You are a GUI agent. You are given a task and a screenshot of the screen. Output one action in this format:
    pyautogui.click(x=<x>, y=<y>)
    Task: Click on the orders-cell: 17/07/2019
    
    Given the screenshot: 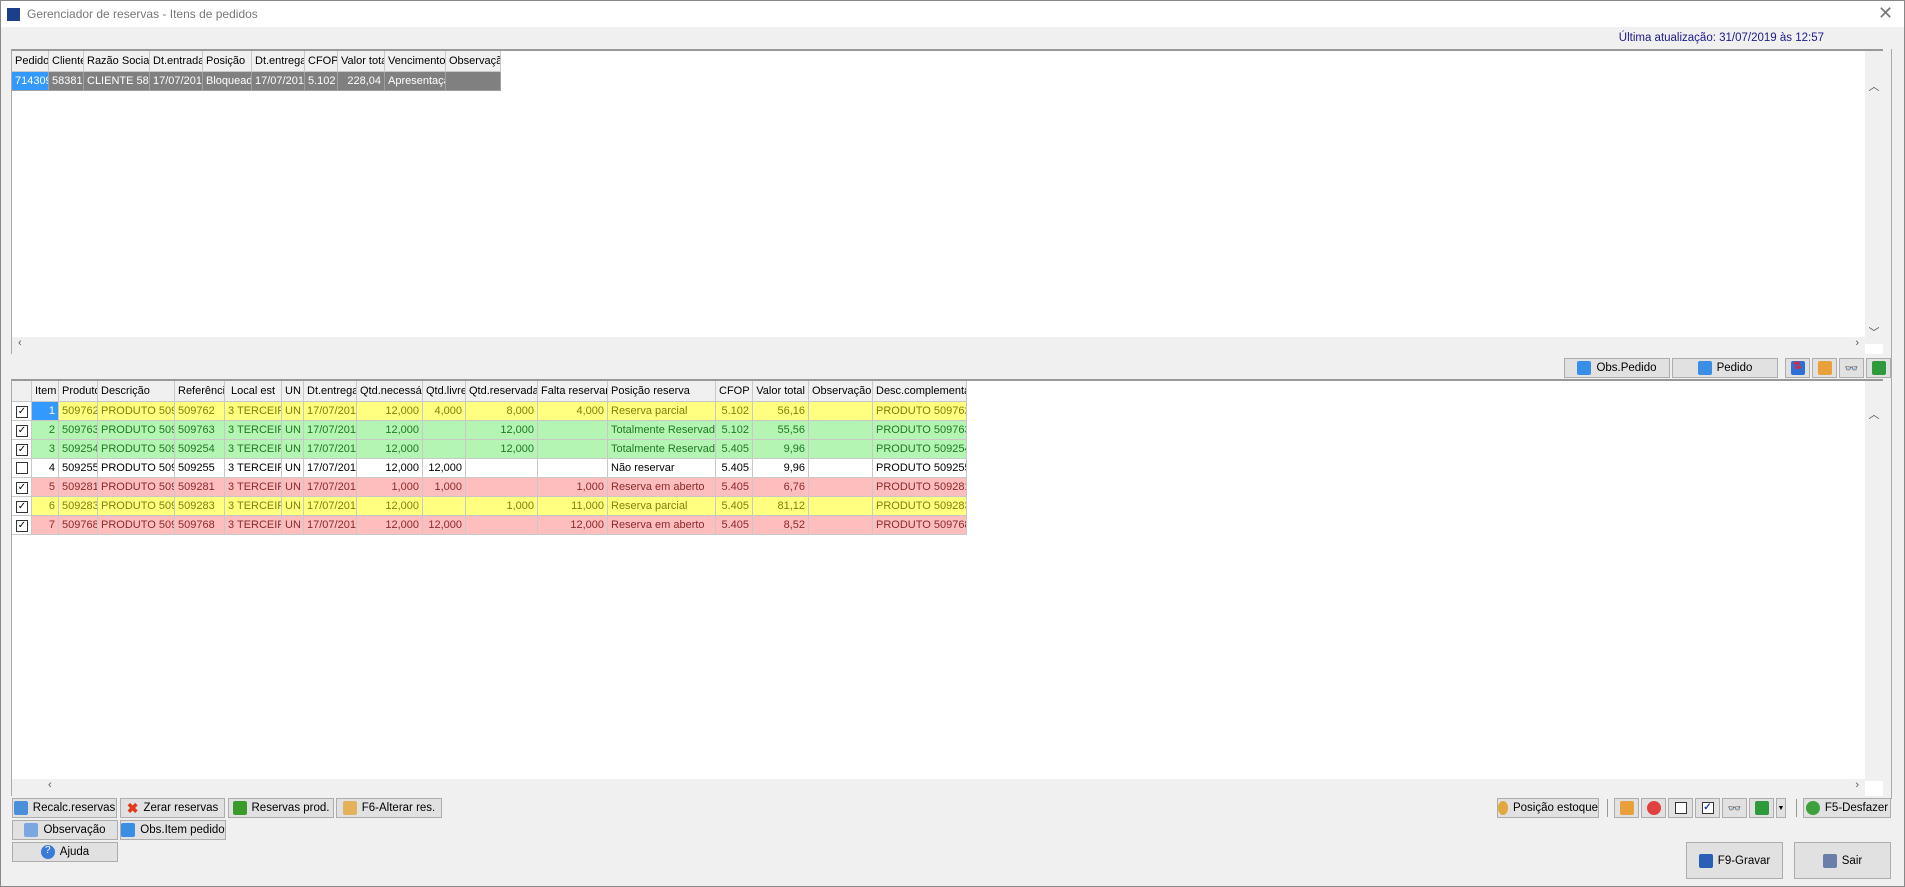 What is the action you would take?
    pyautogui.click(x=278, y=81)
    